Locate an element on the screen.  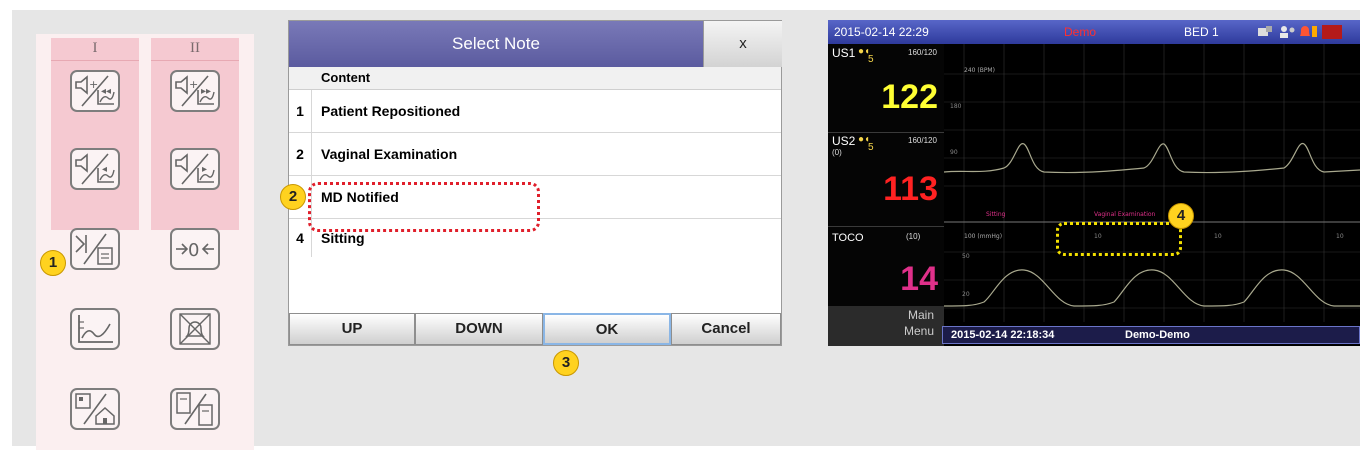
dialog-button-bar: UP DOWN OK Cancel is located at coordinates (535, 329).